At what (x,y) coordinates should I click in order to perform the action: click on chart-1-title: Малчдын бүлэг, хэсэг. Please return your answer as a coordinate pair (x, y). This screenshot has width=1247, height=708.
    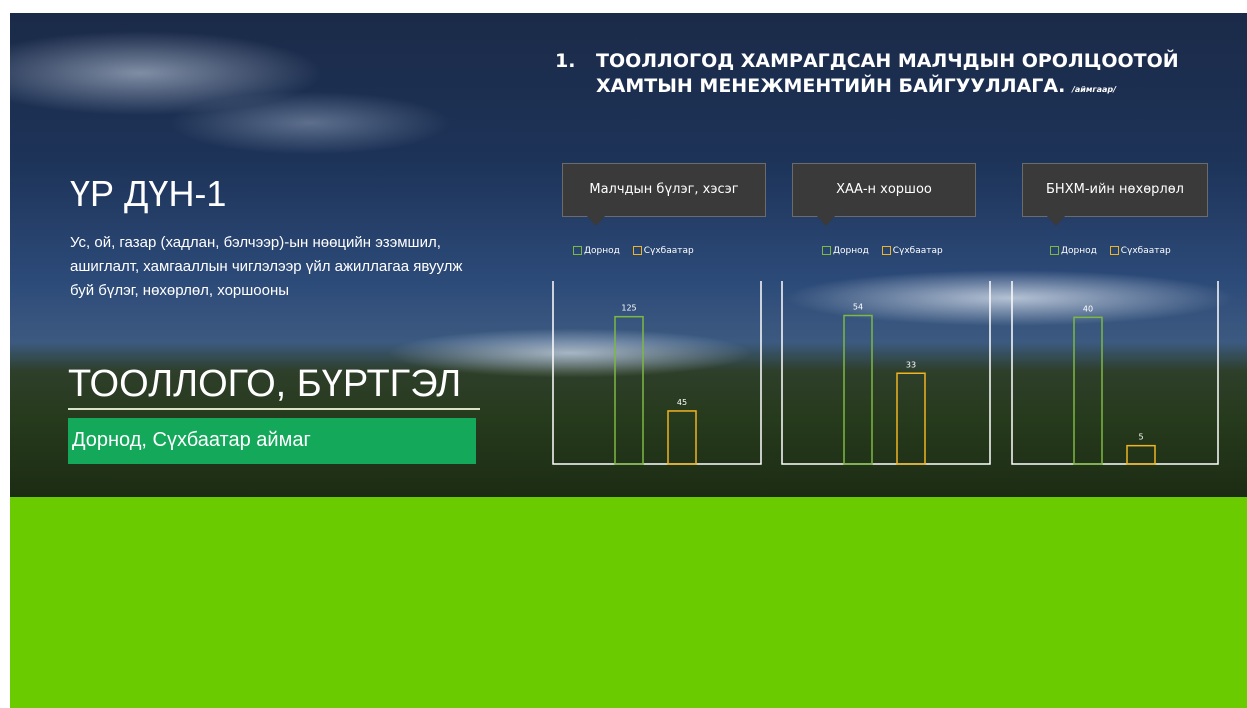
    Looking at the image, I should click on (664, 189).